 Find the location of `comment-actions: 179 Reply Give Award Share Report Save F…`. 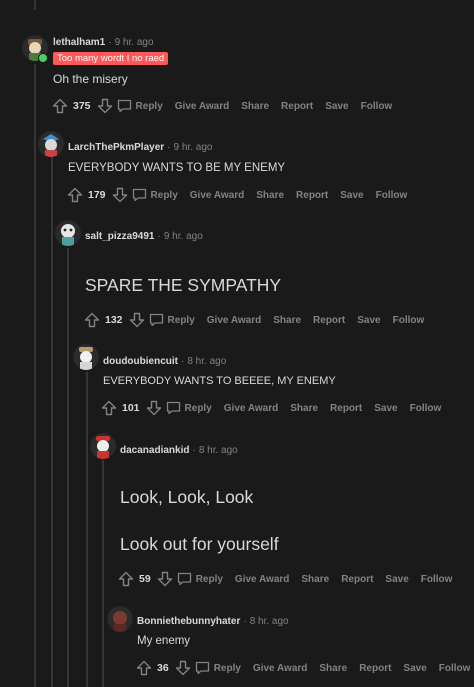

comment-actions: 179 Reply Give Award Share Report Save F… is located at coordinates (243, 195).